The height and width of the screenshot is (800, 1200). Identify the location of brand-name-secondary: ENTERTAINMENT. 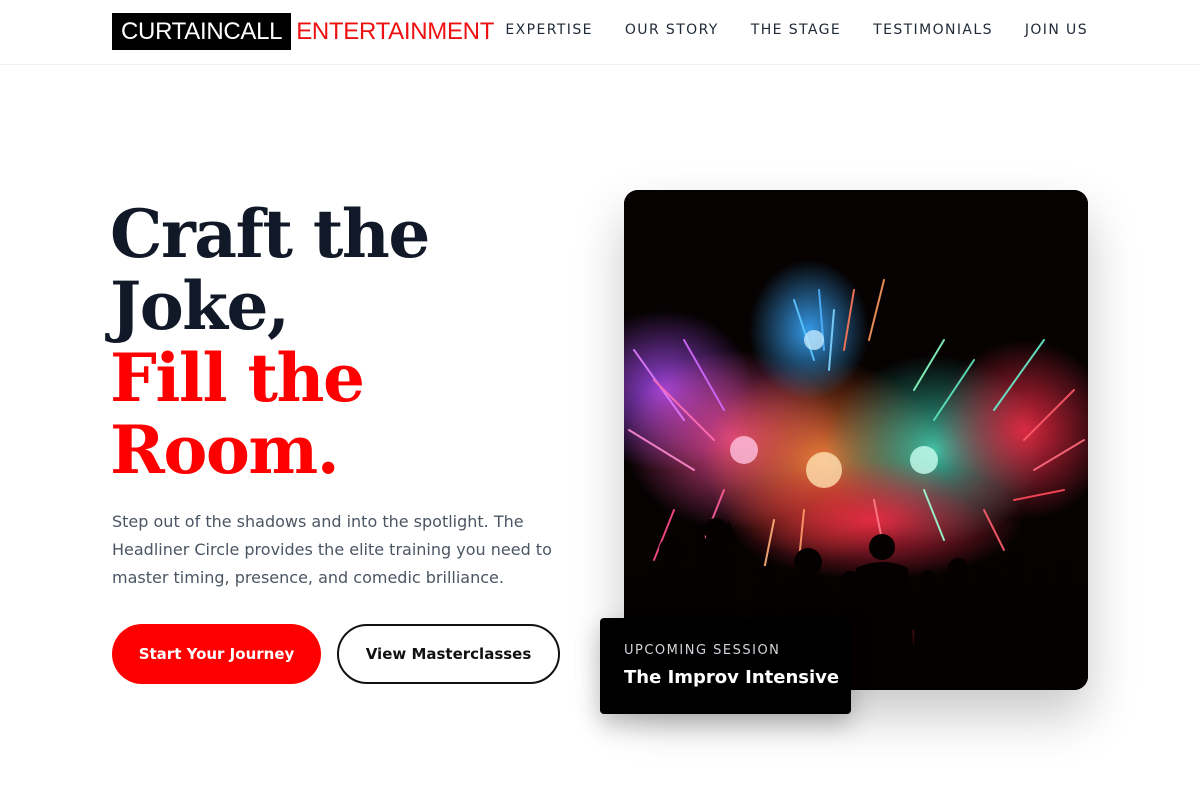
(395, 31).